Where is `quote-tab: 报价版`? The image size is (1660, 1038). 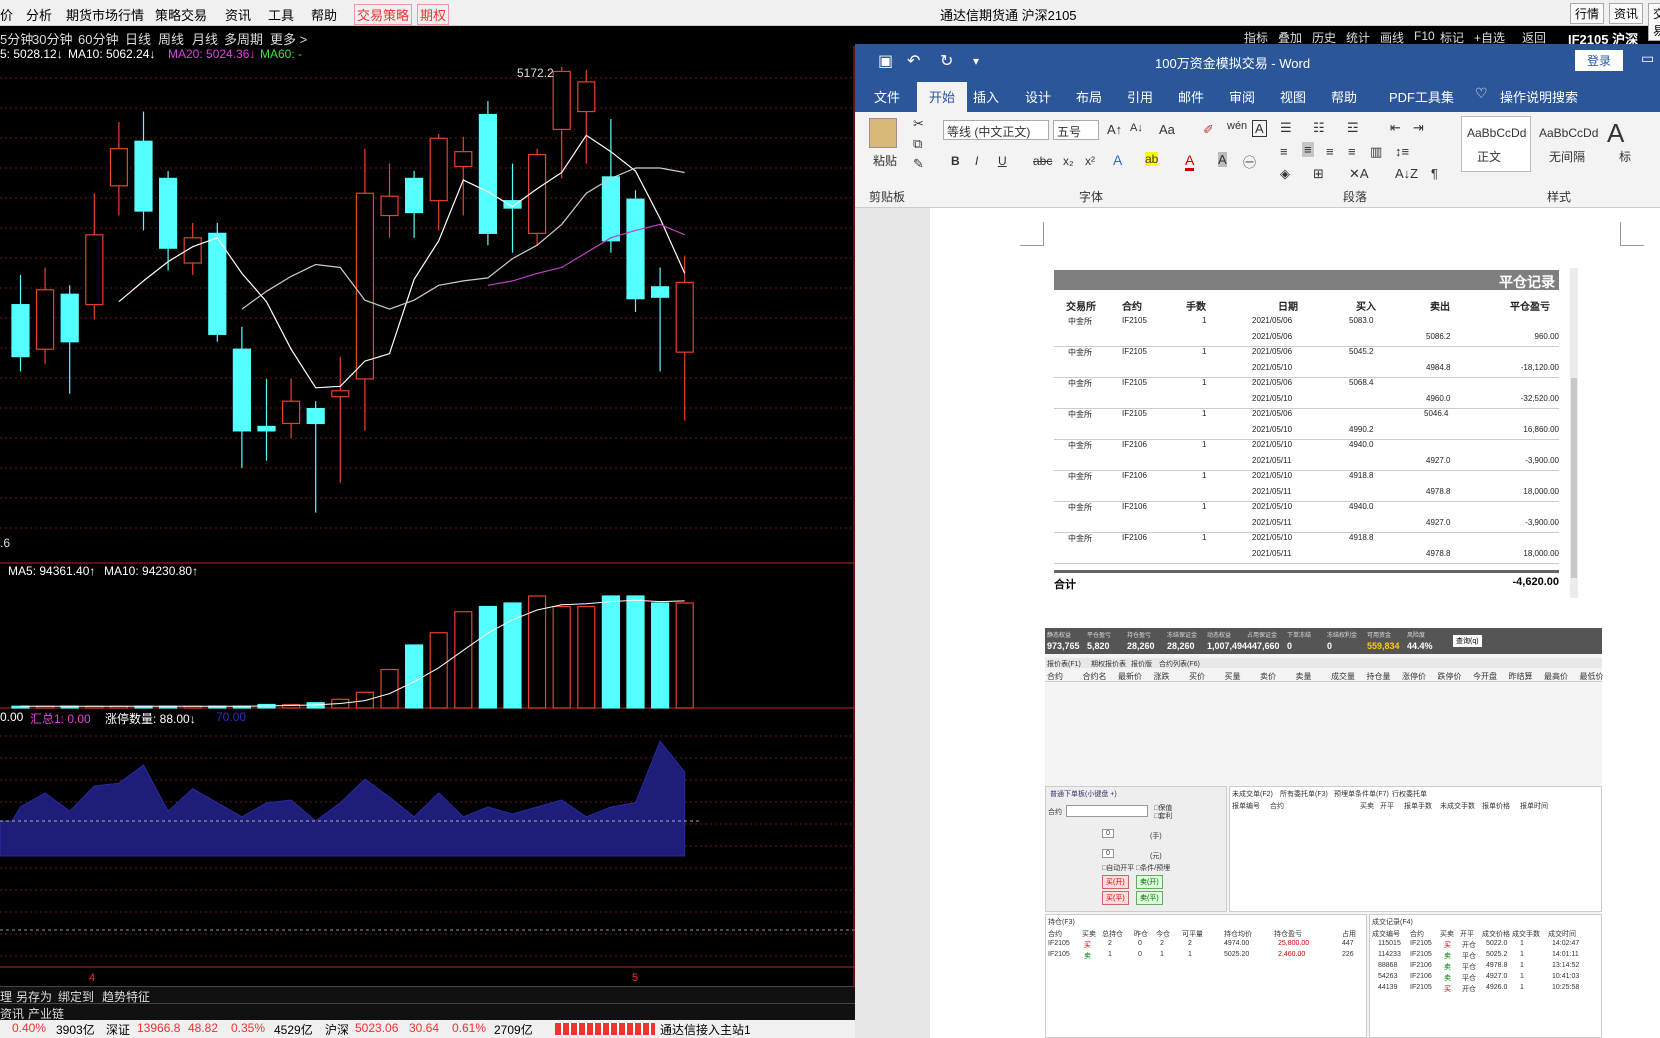 quote-tab: 报价版 is located at coordinates (1141, 664).